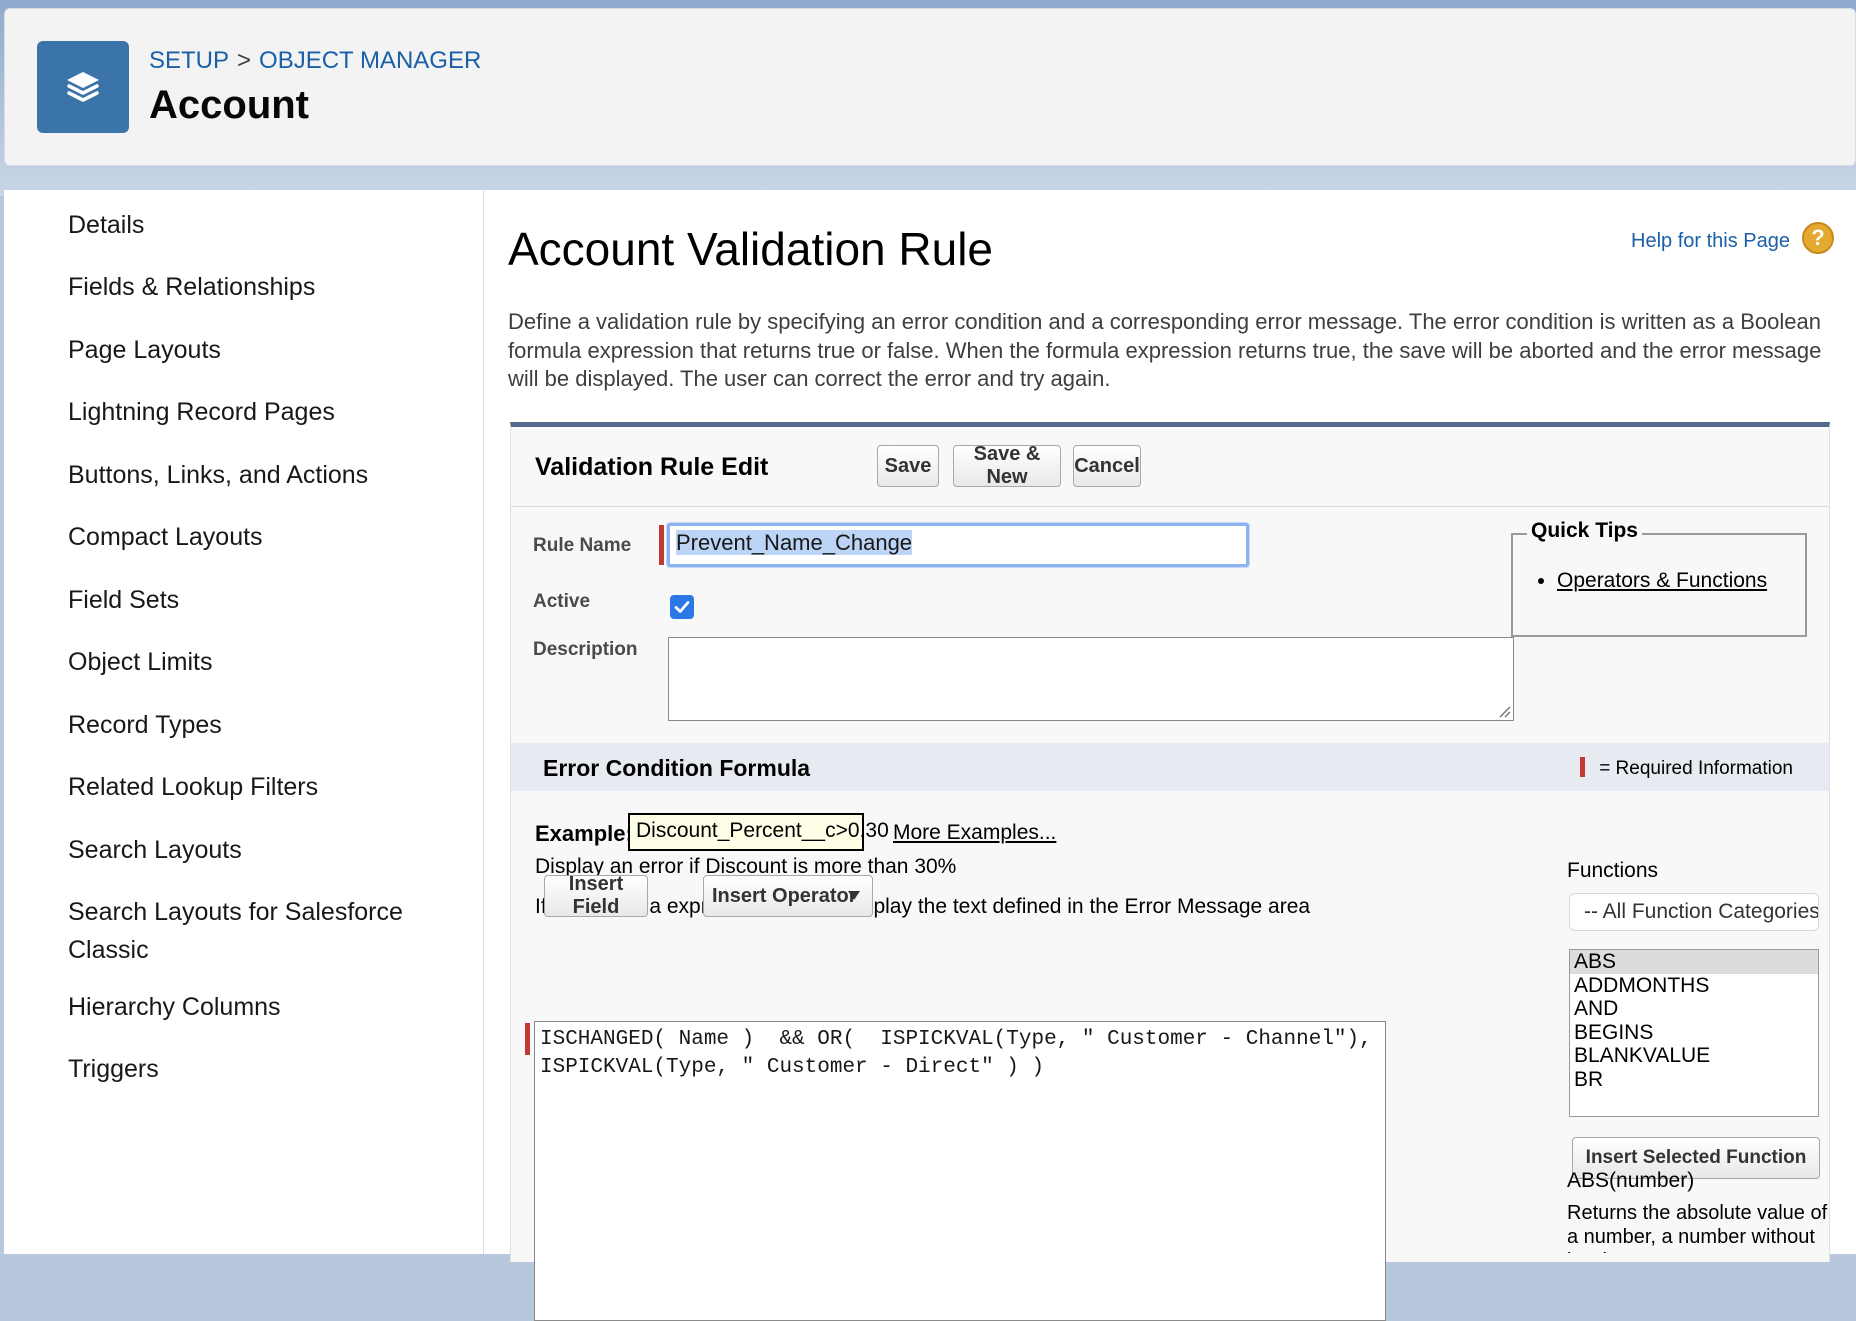 The width and height of the screenshot is (1856, 1321). What do you see at coordinates (268, 662) in the screenshot?
I see `sidebar-item-object-limits: Object Limits` at bounding box center [268, 662].